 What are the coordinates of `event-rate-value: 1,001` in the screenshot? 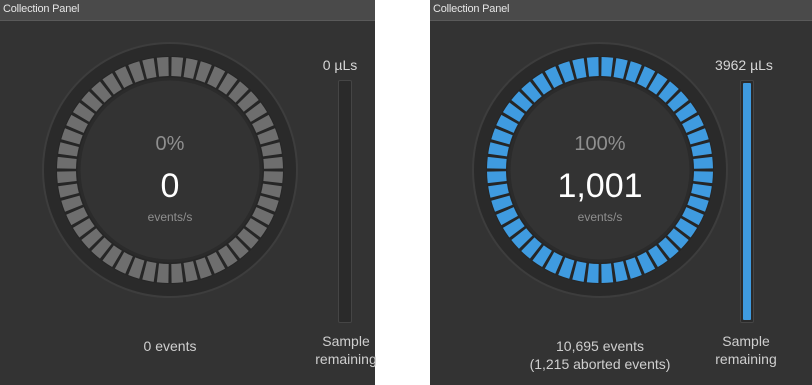 It's located at (600, 186).